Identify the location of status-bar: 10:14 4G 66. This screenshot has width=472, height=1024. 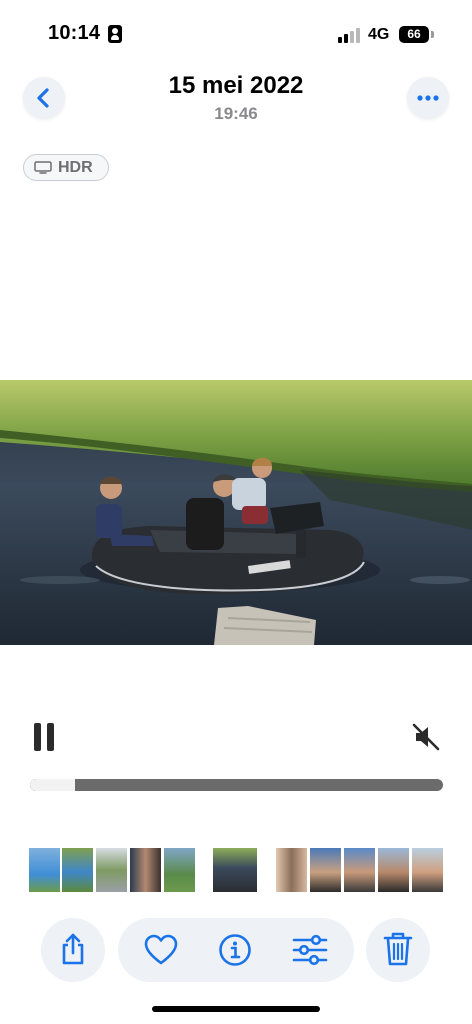
(236, 35).